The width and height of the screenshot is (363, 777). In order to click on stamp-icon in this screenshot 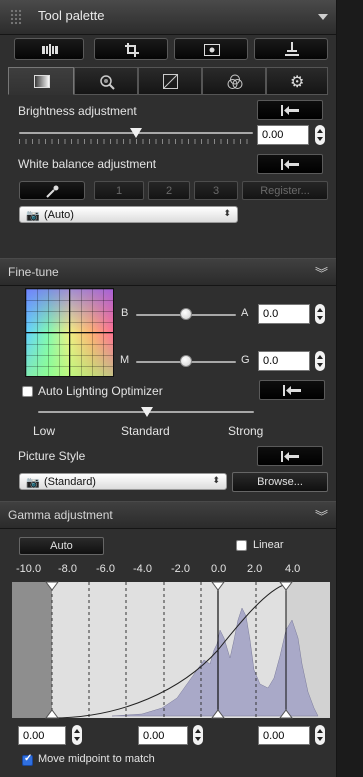, I will do `click(292, 49)`.